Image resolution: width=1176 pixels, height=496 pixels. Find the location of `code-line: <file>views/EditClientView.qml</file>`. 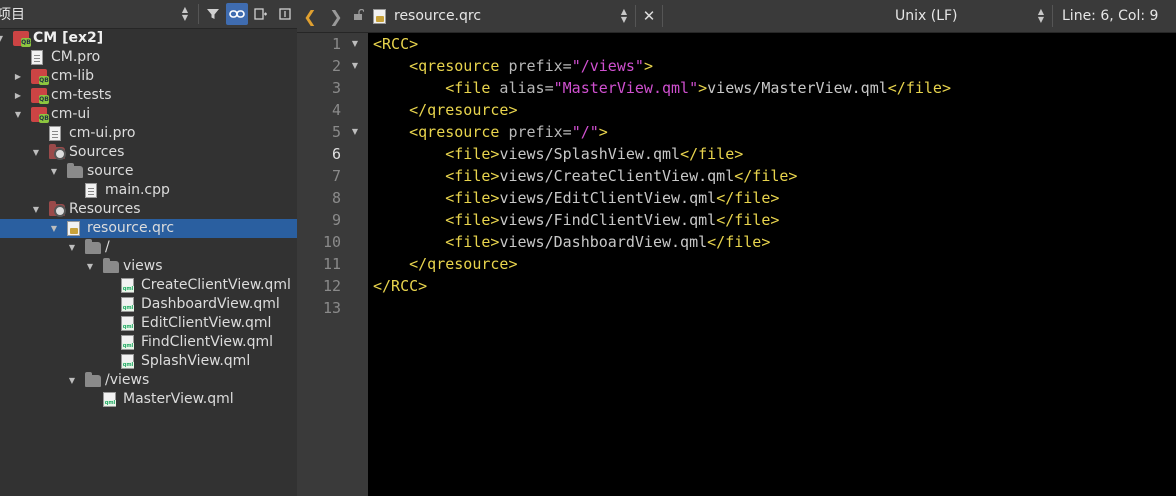

code-line: <file>views/EditClientView.qml</file> is located at coordinates (576, 198).